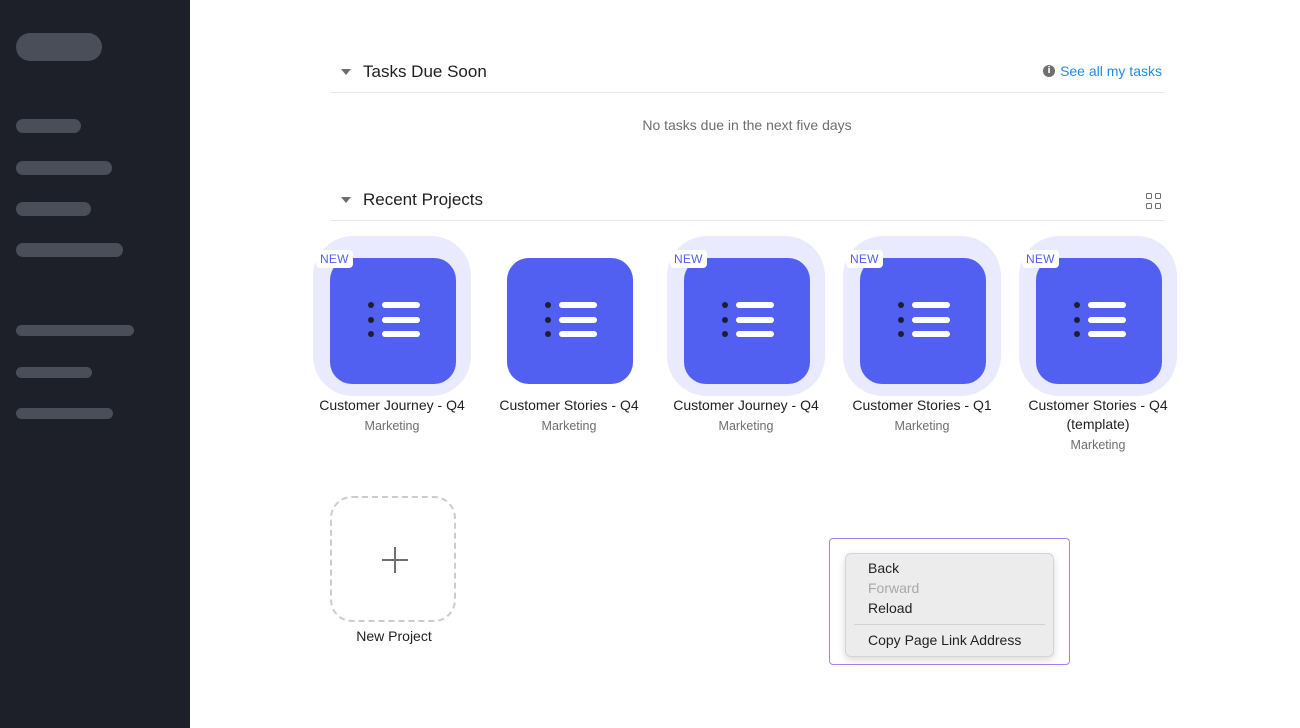 Image resolution: width=1300 pixels, height=728 pixels. I want to click on tasks-section-header: Tasks Due Soon i See all my tasks, so click(747, 72).